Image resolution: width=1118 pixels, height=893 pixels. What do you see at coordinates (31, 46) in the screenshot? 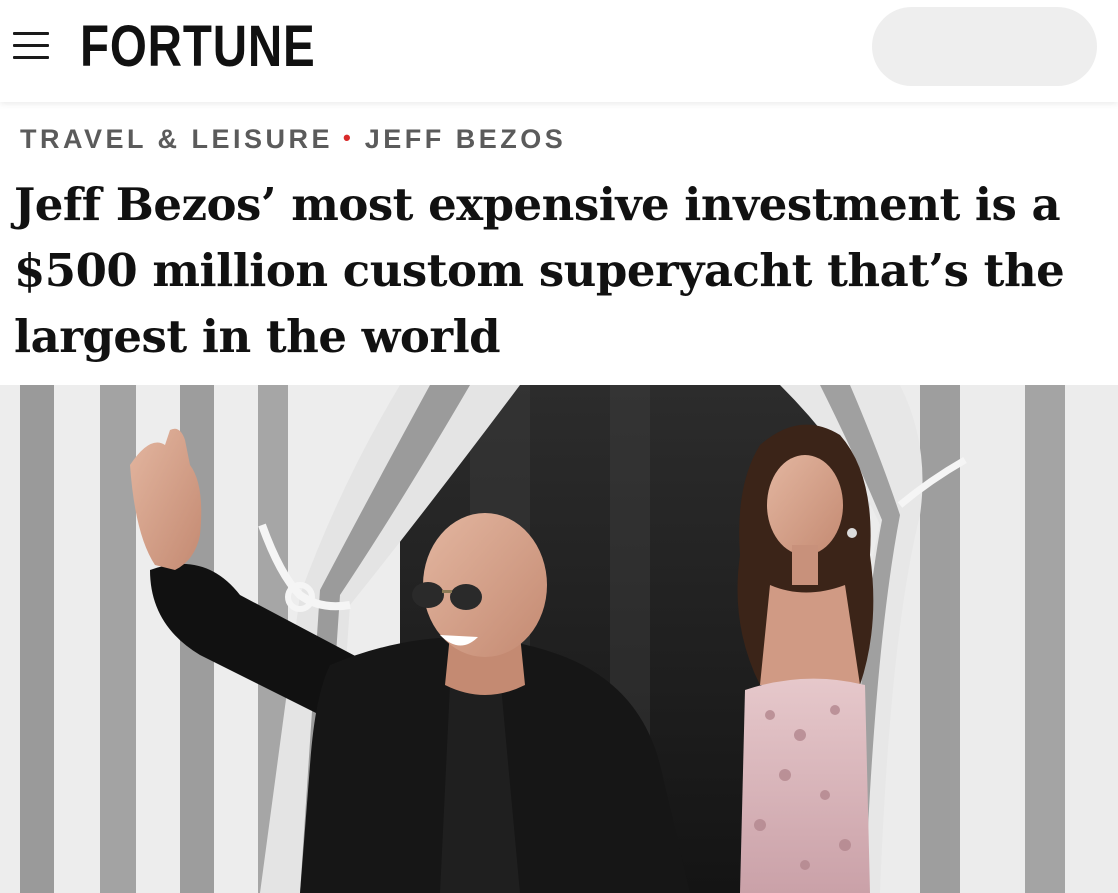
I see `hamburger-menu-icon` at bounding box center [31, 46].